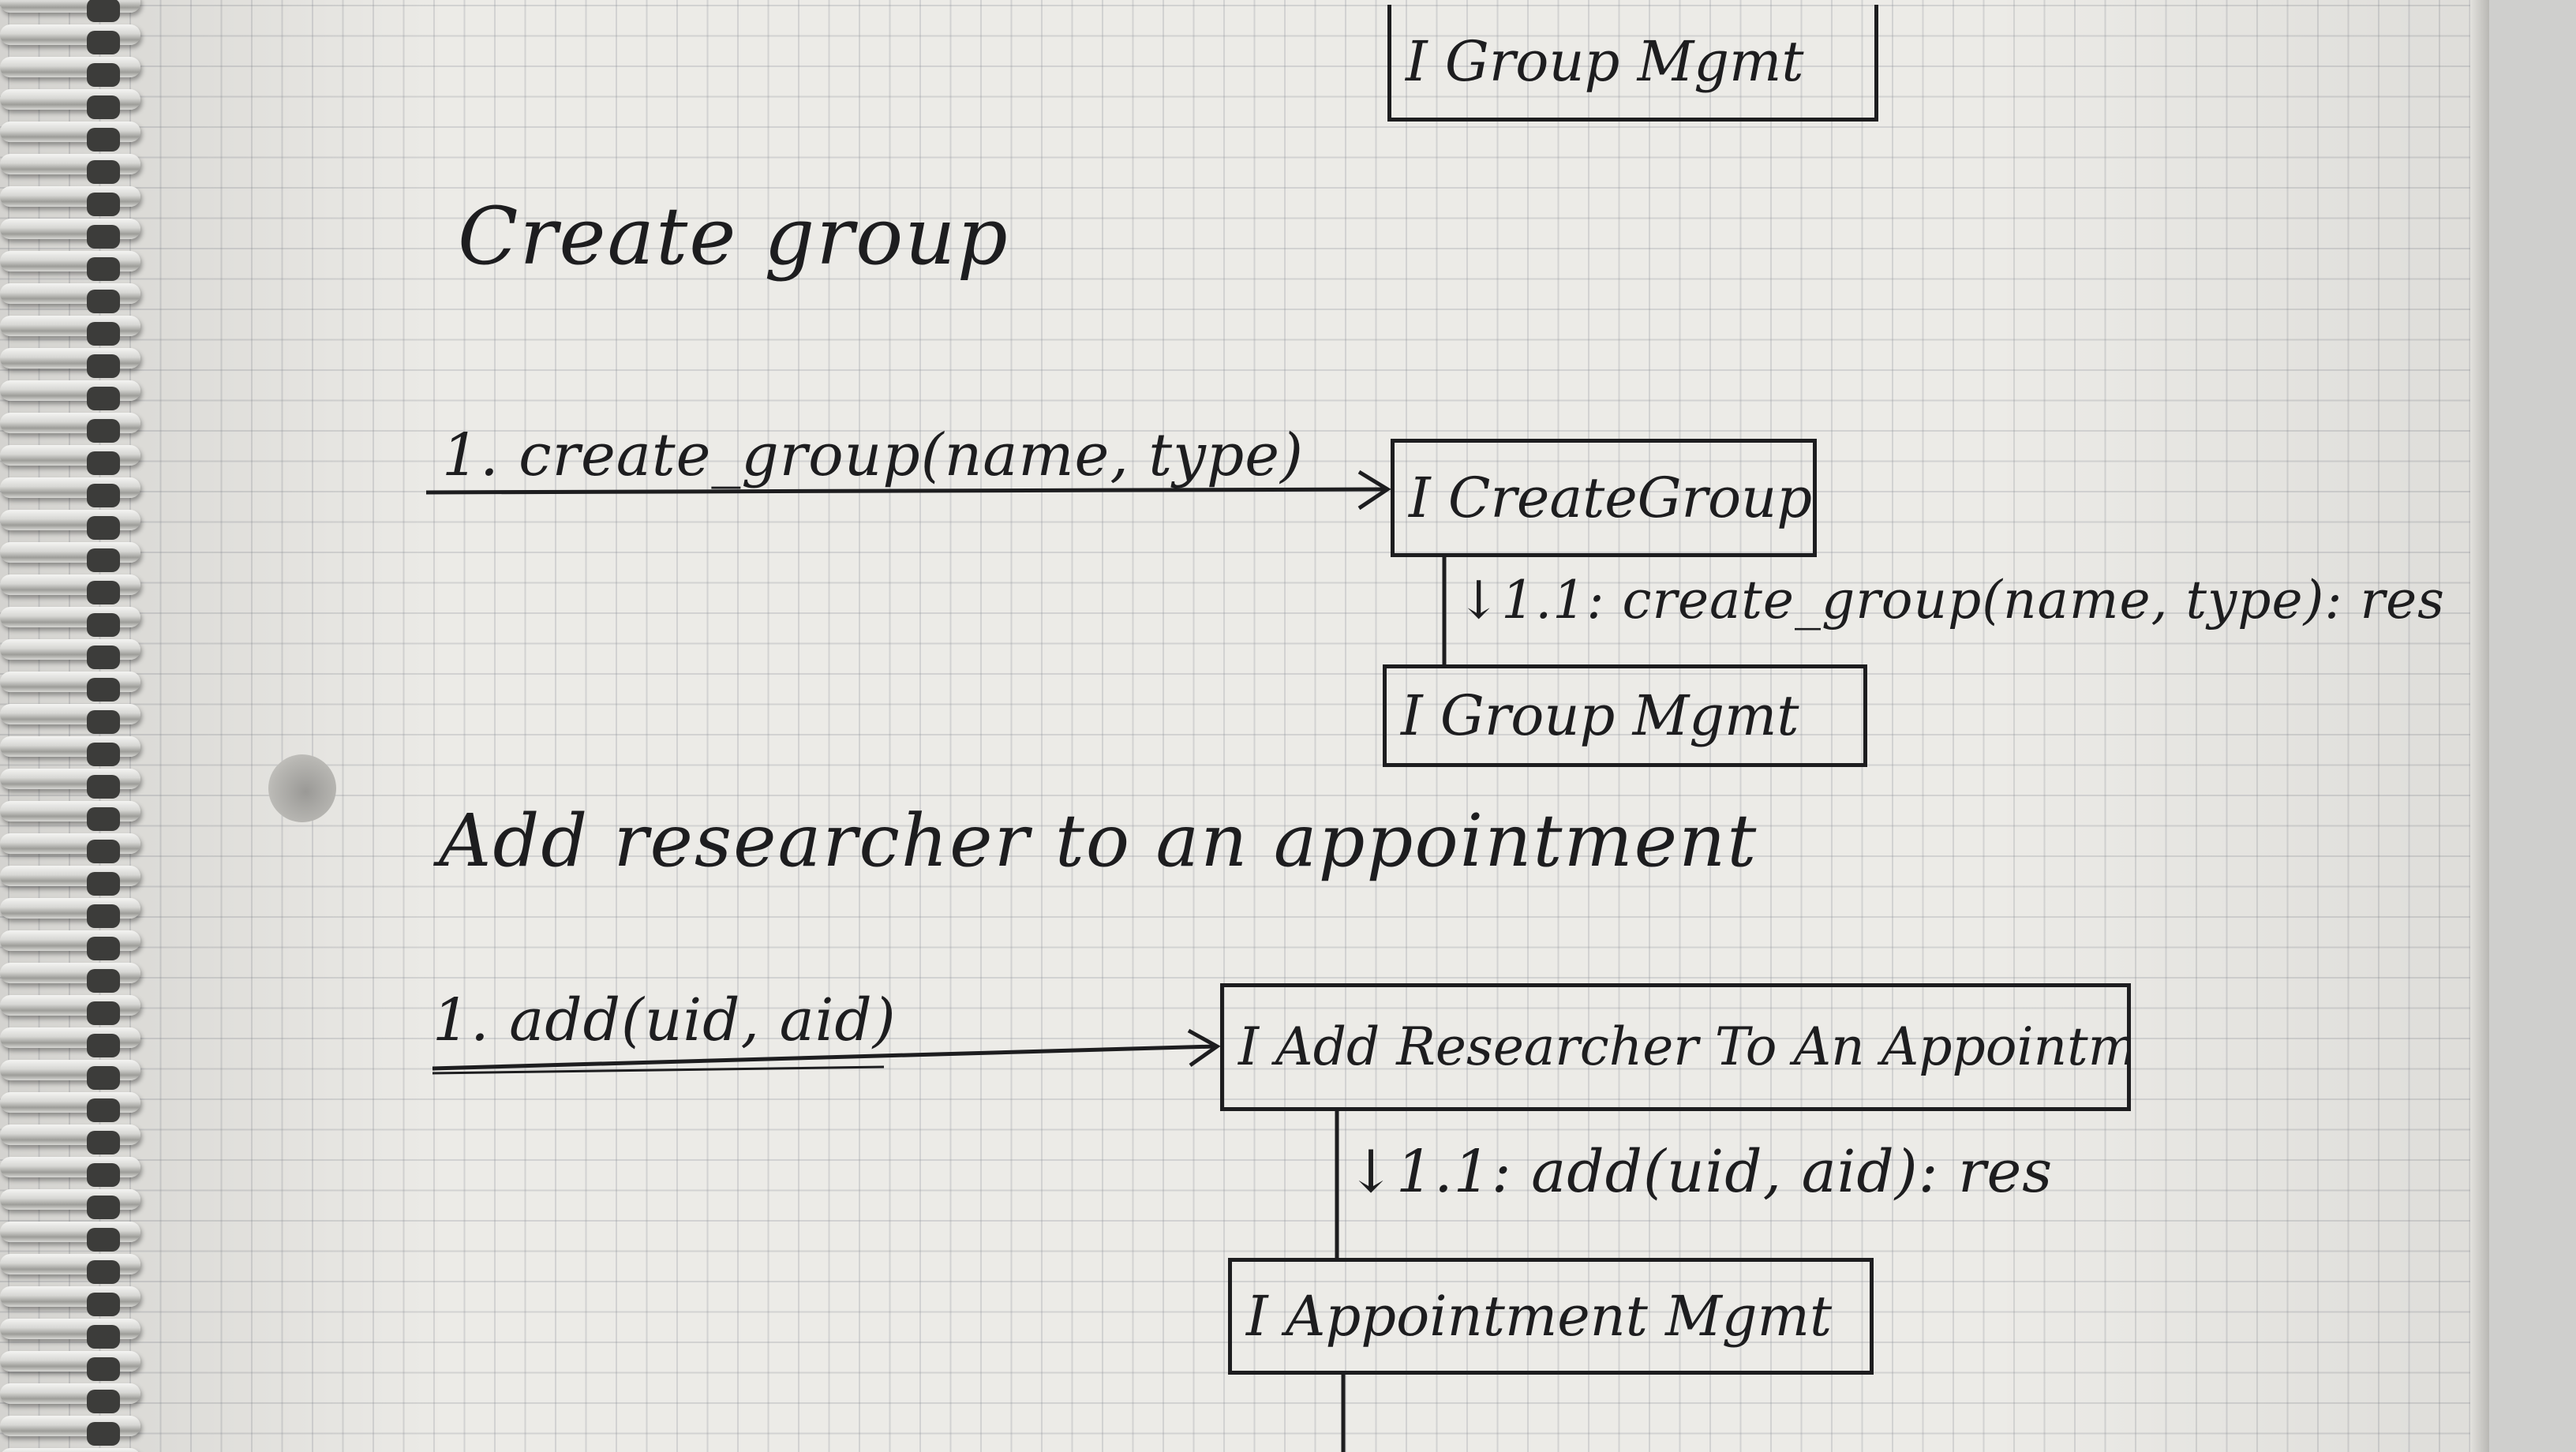 This screenshot has height=1452, width=2576. Describe the element at coordinates (302, 788) in the screenshot. I see `punch-hole` at that location.